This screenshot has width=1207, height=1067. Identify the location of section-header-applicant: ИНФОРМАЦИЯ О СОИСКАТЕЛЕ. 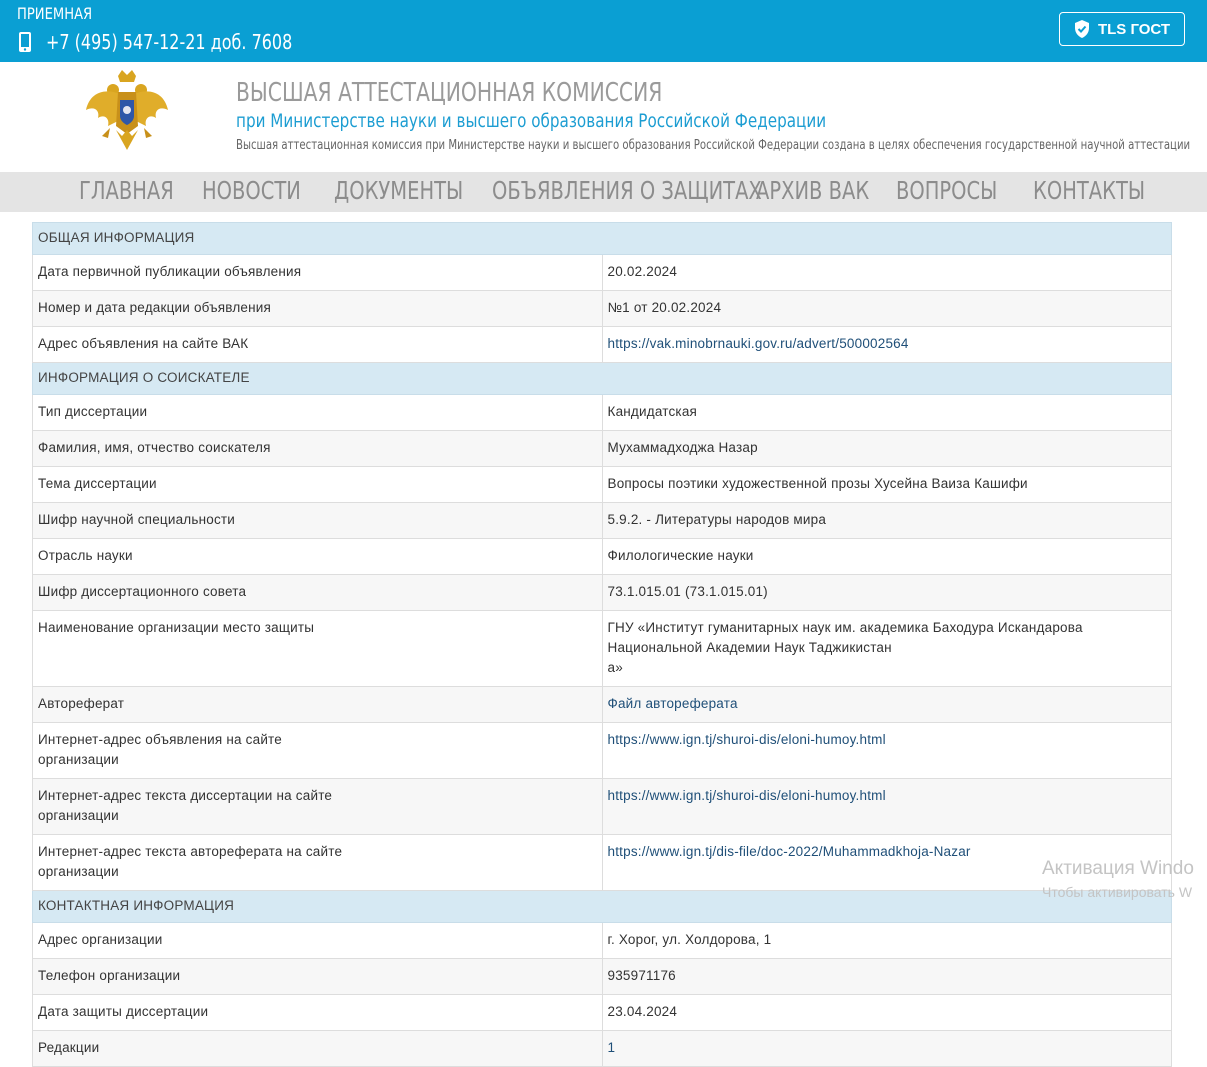
(602, 378).